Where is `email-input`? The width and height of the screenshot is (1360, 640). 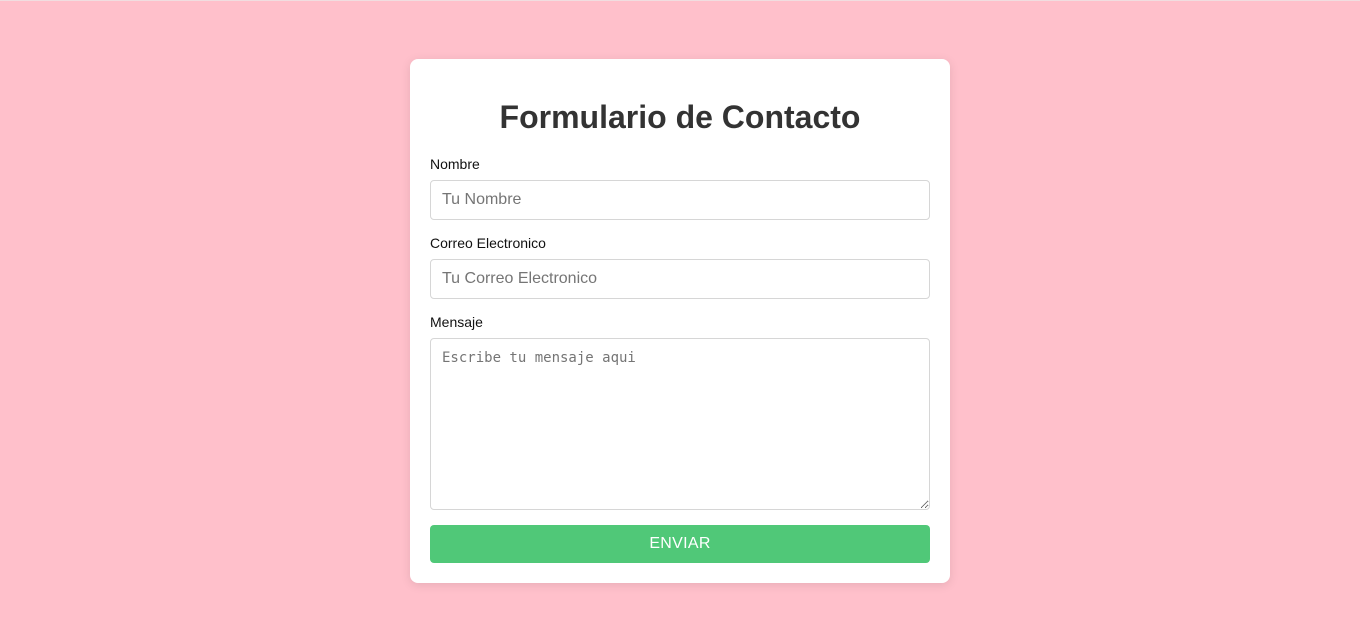 email-input is located at coordinates (680, 279).